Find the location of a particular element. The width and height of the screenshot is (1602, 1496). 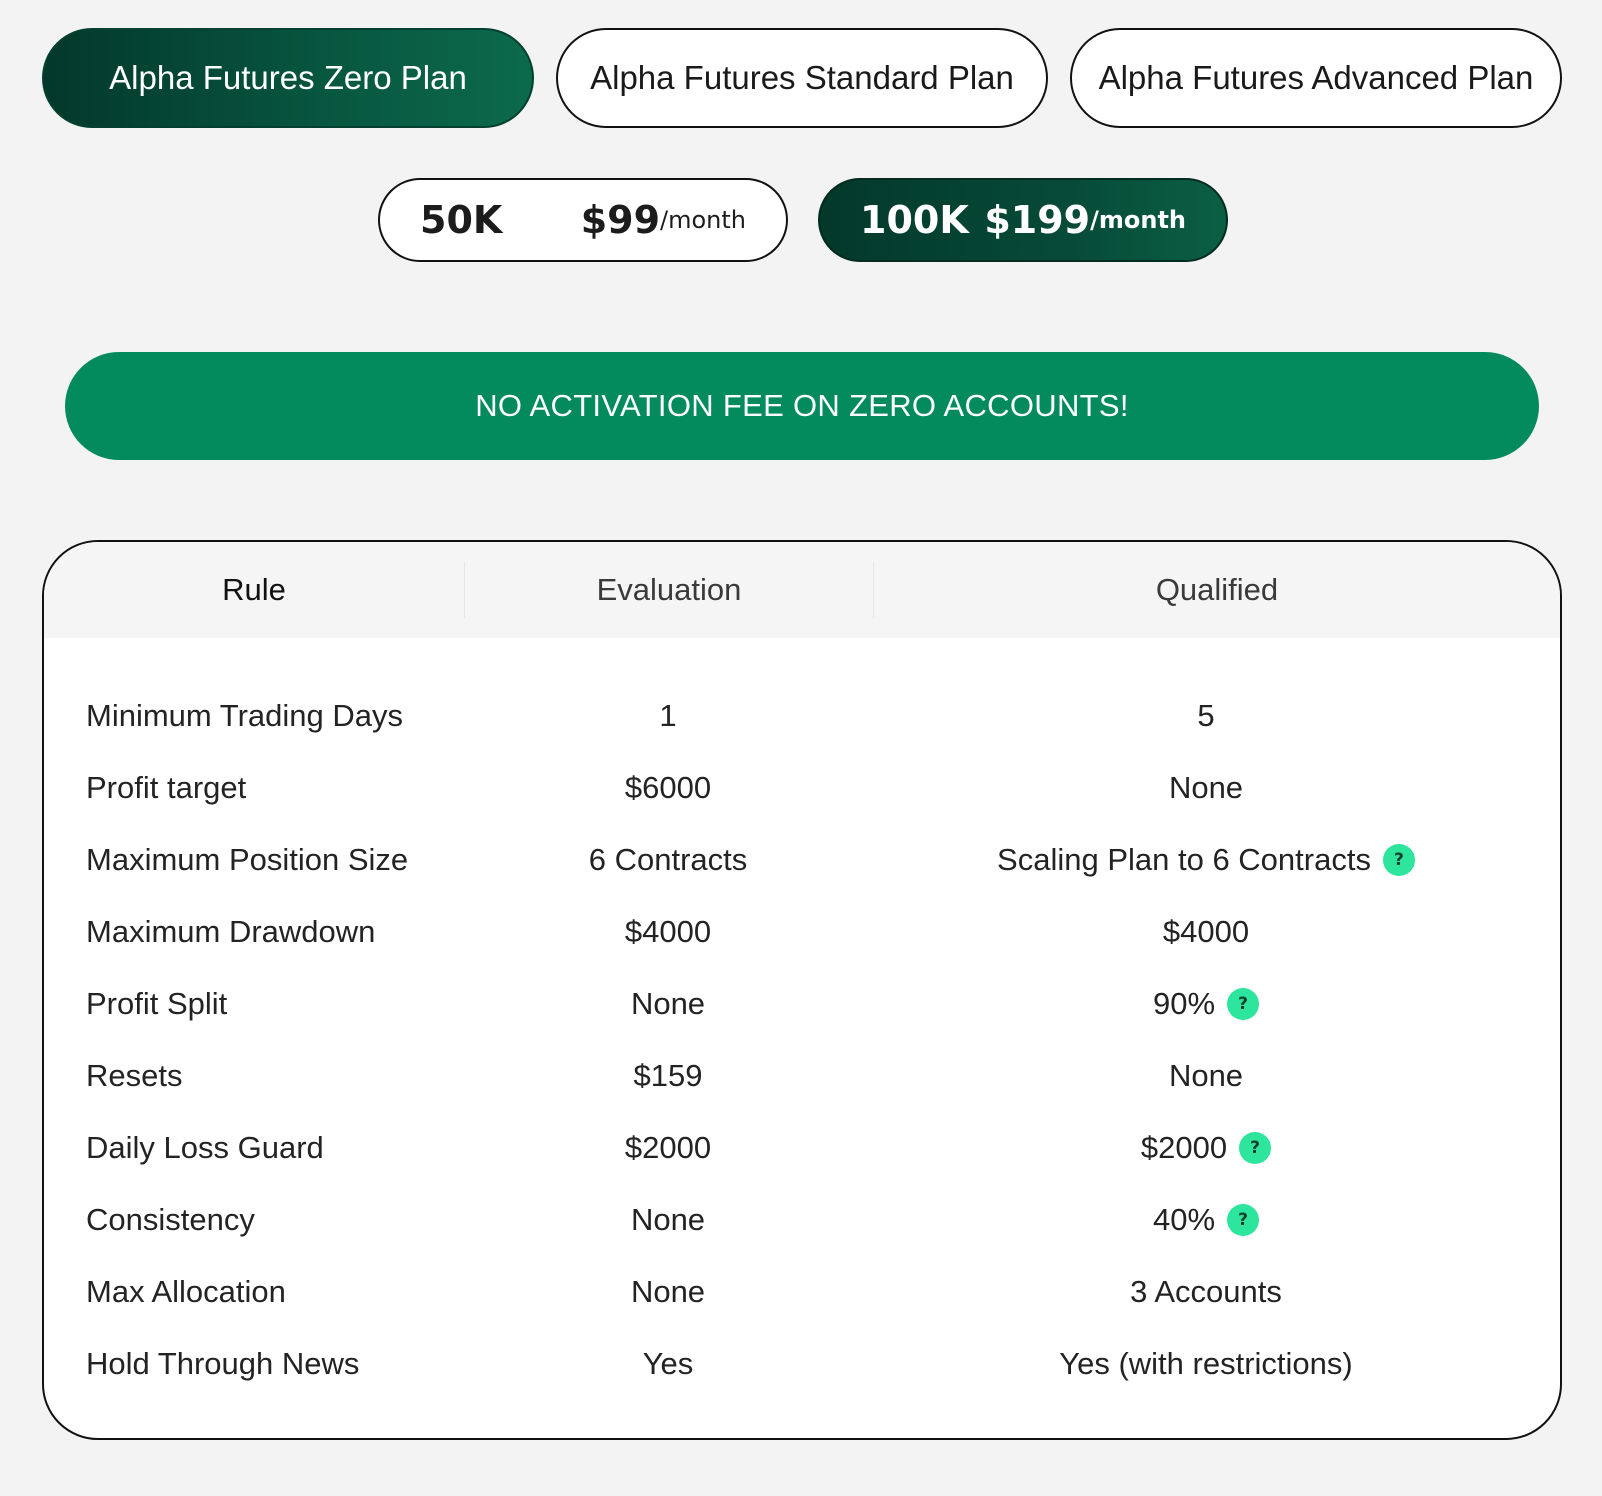

table-row: Profit Split None 90%? is located at coordinates (802, 1004).